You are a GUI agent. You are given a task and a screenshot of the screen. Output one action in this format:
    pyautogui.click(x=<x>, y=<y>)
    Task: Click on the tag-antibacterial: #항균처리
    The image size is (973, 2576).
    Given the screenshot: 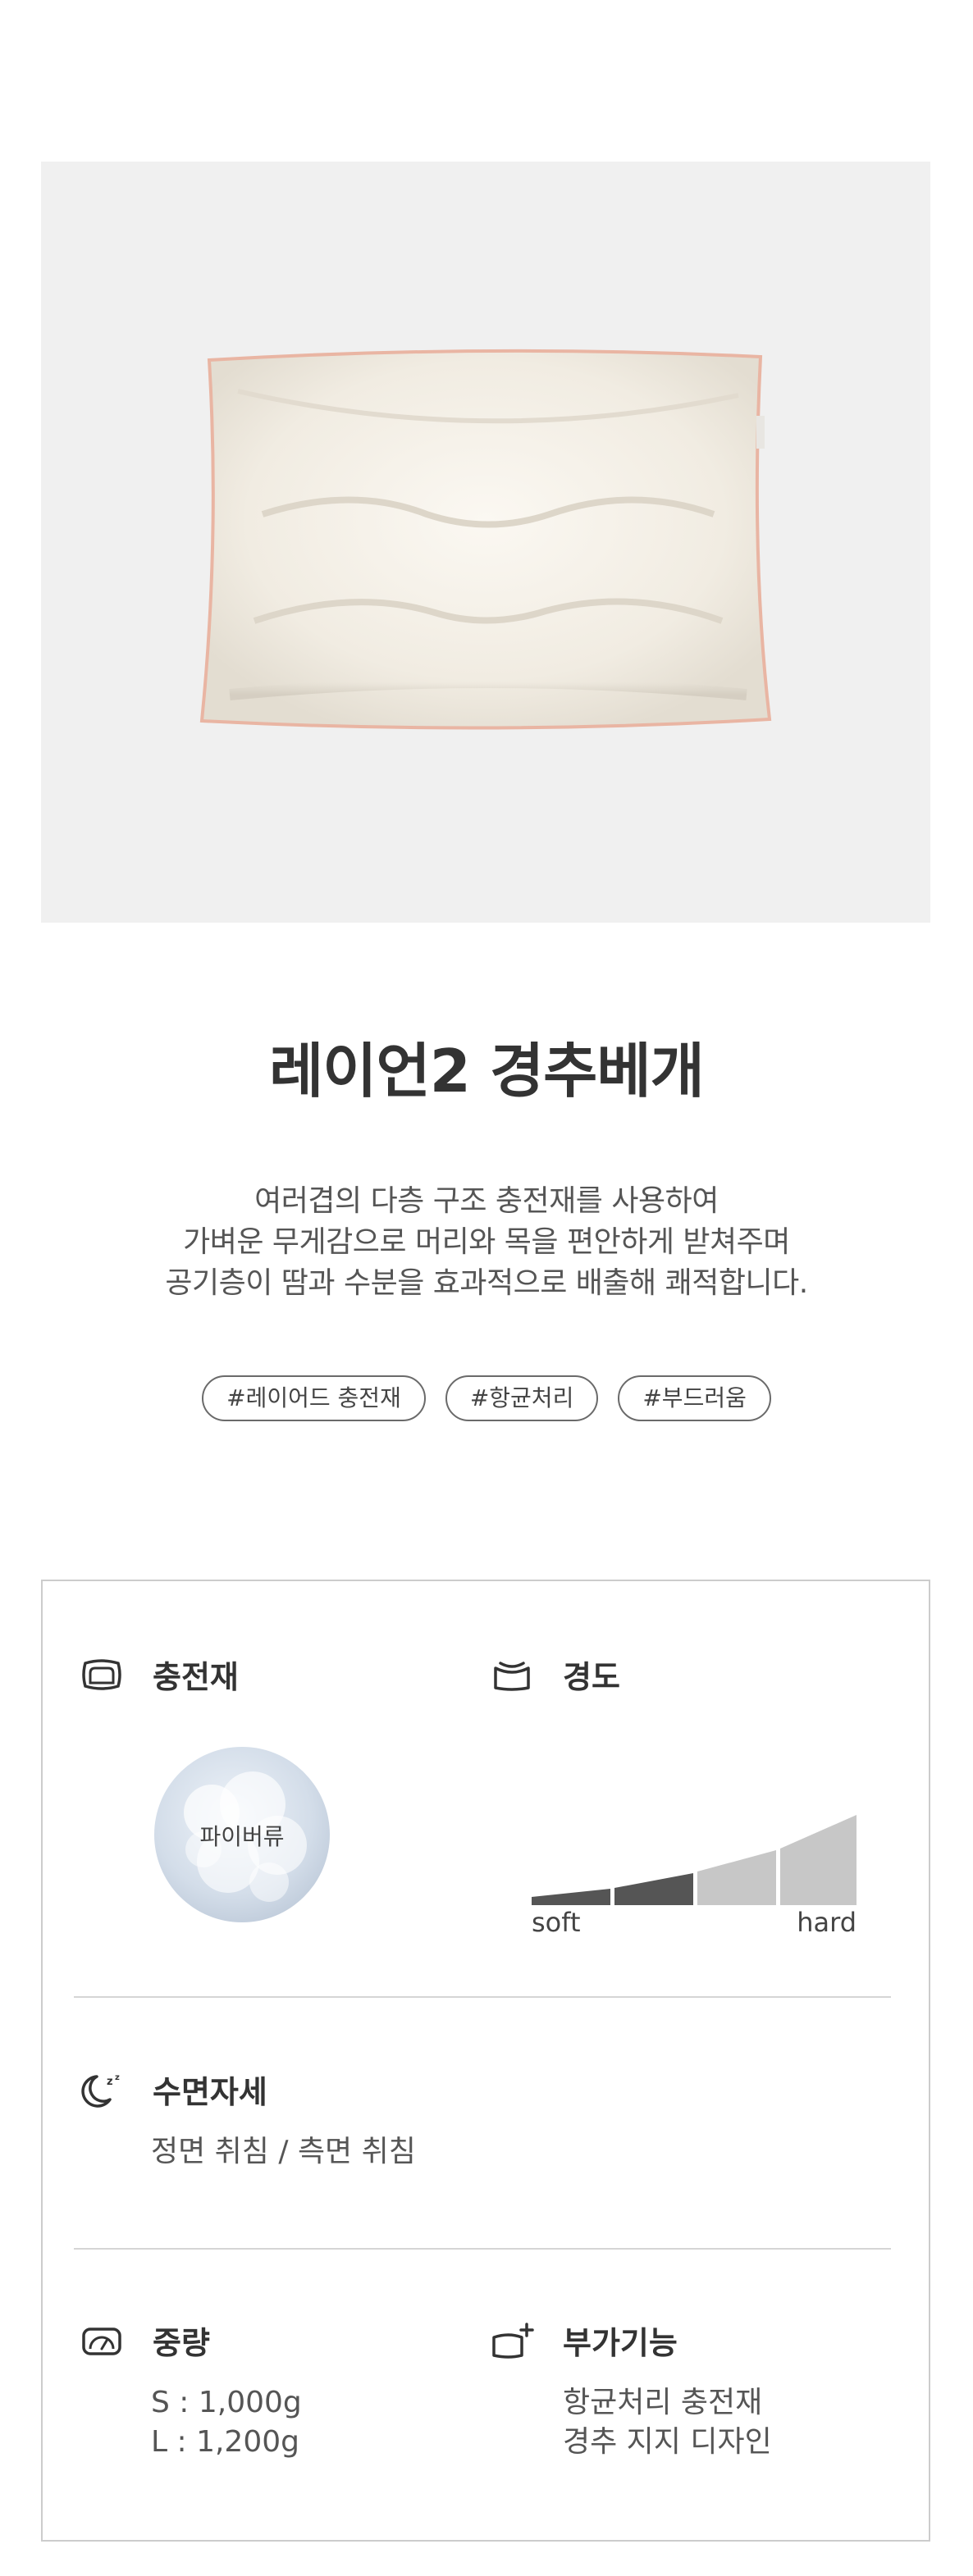 What is the action you would take?
    pyautogui.click(x=522, y=1398)
    